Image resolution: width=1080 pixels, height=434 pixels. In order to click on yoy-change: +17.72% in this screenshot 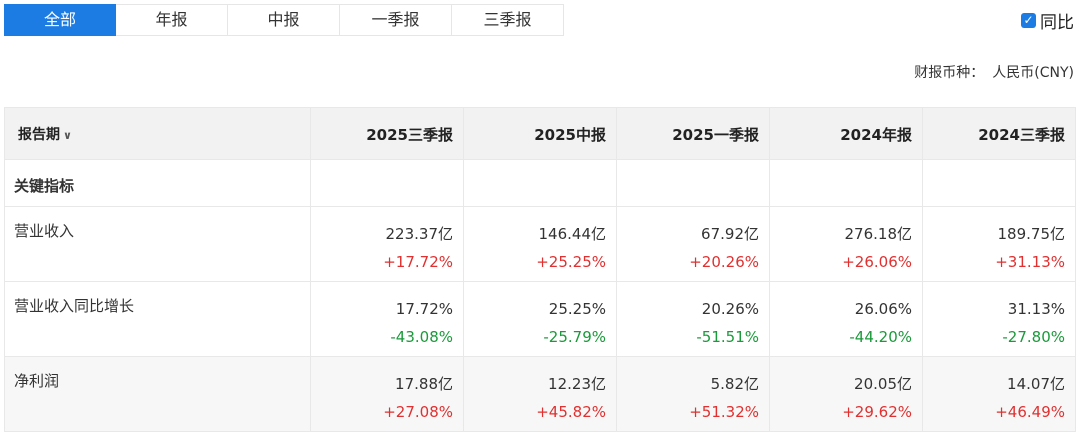, I will do `click(418, 262)`.